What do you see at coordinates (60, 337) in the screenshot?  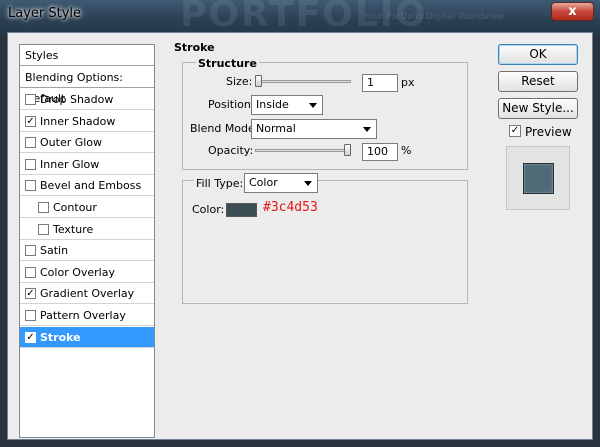 I see `style-item-label: Stroke` at bounding box center [60, 337].